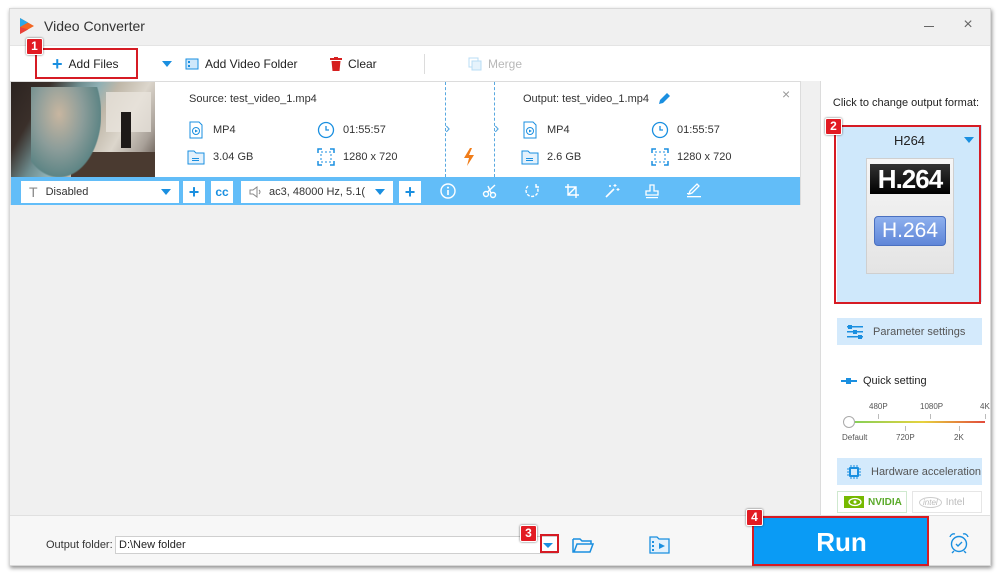 The image size is (1000, 576). What do you see at coordinates (410, 192) in the screenshot?
I see `add-audio-button: +` at bounding box center [410, 192].